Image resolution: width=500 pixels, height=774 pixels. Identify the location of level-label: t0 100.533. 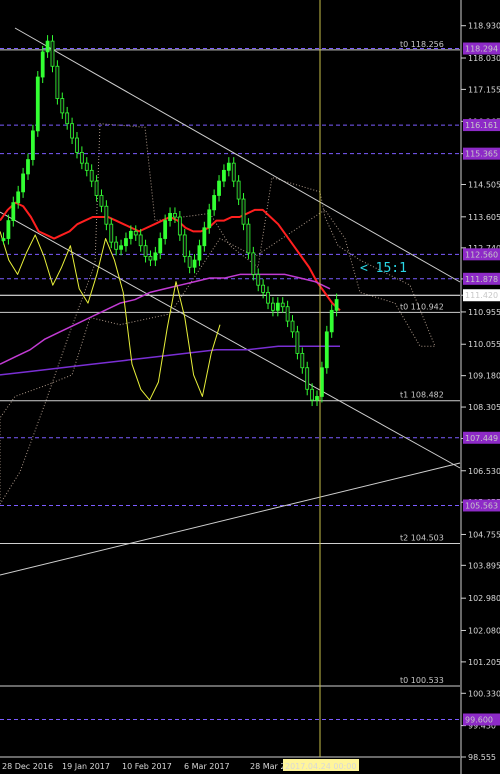
(422, 680).